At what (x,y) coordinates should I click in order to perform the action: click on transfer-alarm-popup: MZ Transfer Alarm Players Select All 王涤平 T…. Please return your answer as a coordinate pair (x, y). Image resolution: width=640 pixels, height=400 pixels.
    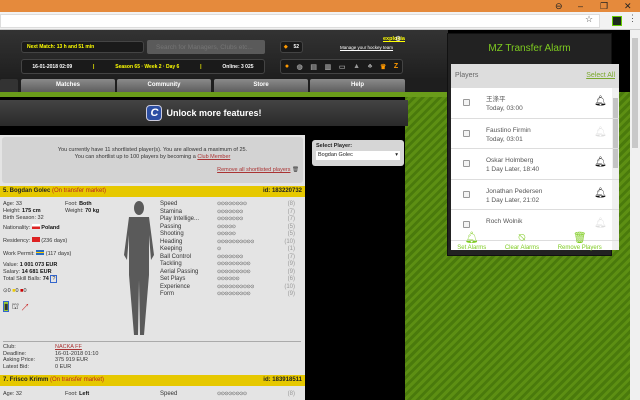
    Looking at the image, I should click on (533, 144).